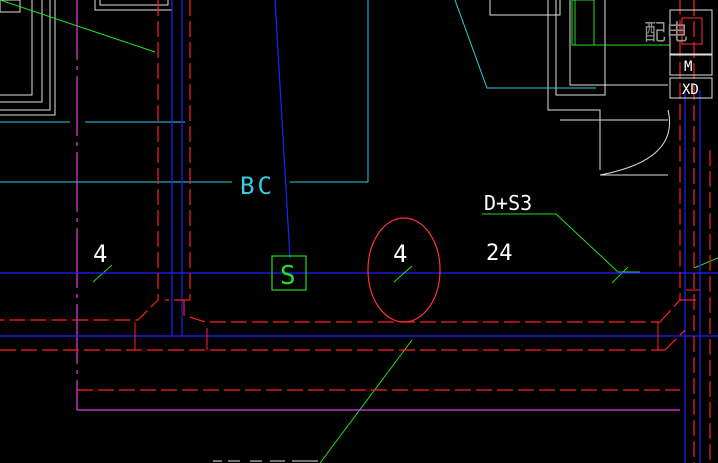  Describe the element at coordinates (508, 203) in the screenshot. I see `ds3-label: D+S3` at that location.